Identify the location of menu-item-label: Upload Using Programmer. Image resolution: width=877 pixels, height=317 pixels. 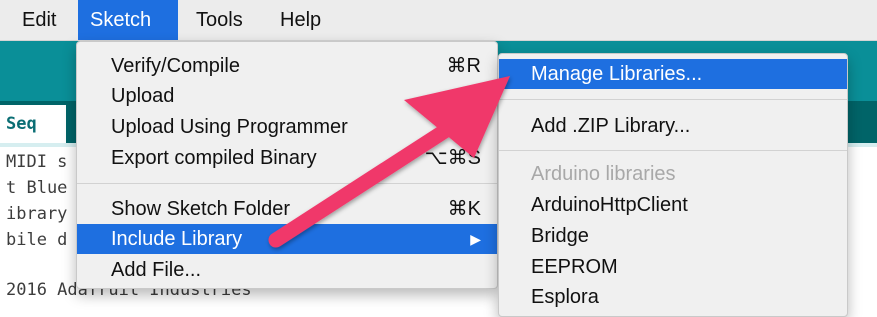
(229, 127).